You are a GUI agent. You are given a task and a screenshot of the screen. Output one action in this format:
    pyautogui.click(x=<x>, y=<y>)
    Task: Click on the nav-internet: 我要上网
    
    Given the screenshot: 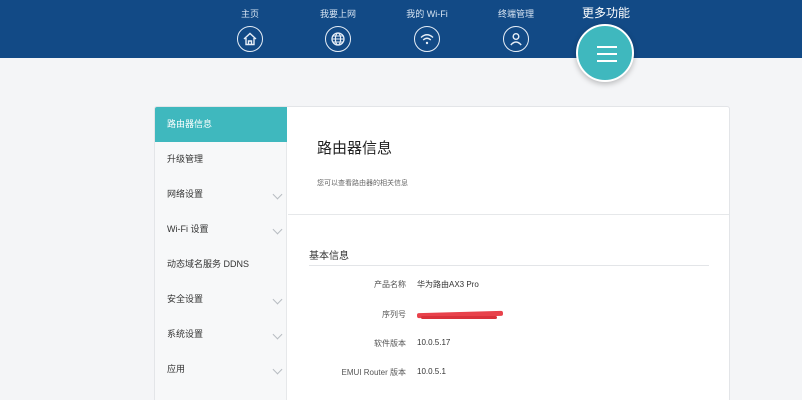 What is the action you would take?
    pyautogui.click(x=338, y=30)
    